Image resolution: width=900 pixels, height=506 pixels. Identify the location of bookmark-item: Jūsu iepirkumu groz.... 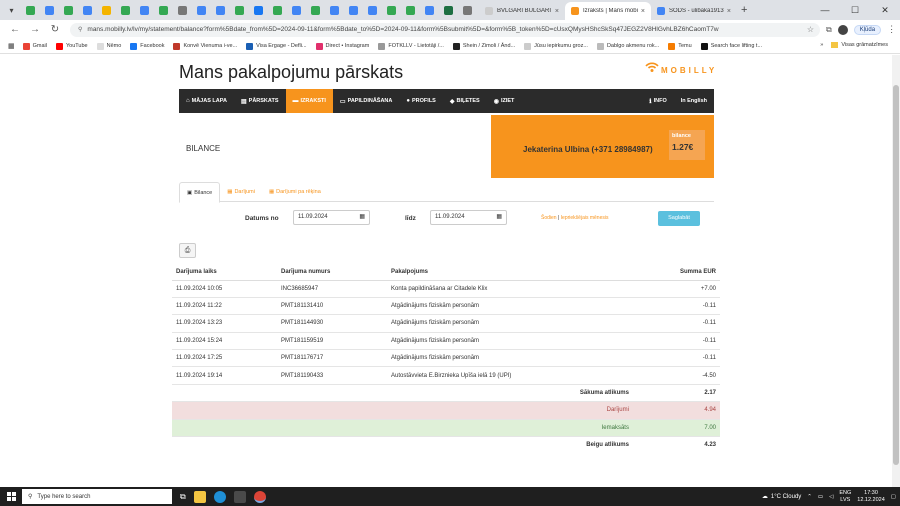
(556, 46).